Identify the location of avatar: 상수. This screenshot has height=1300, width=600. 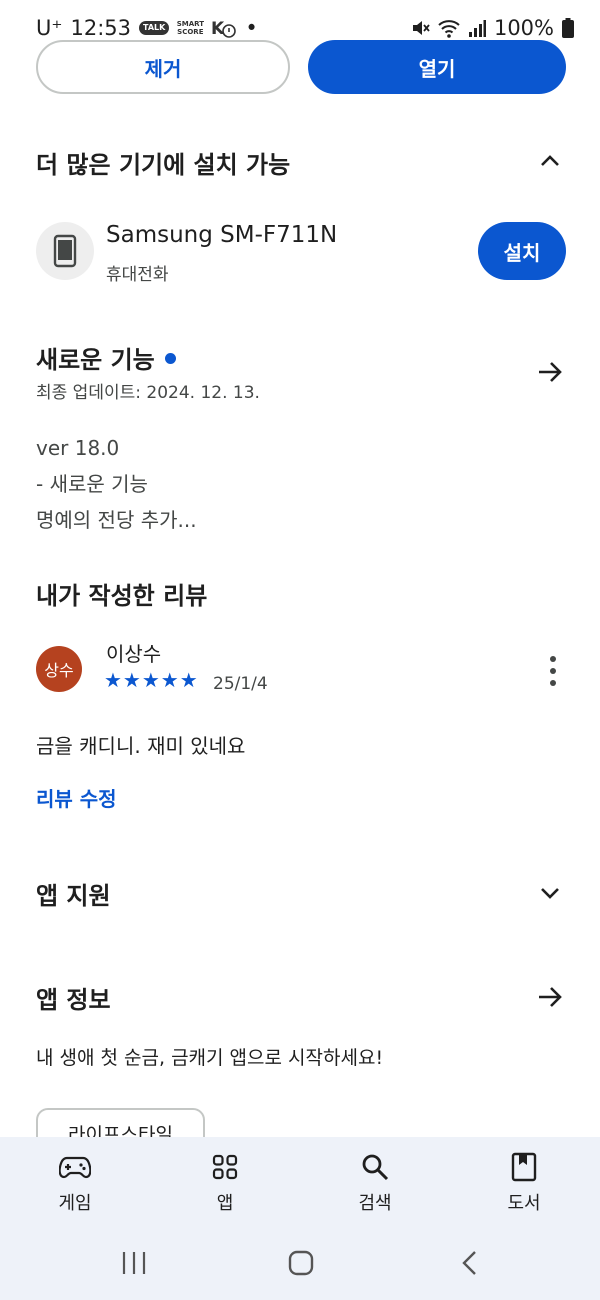
(59, 669).